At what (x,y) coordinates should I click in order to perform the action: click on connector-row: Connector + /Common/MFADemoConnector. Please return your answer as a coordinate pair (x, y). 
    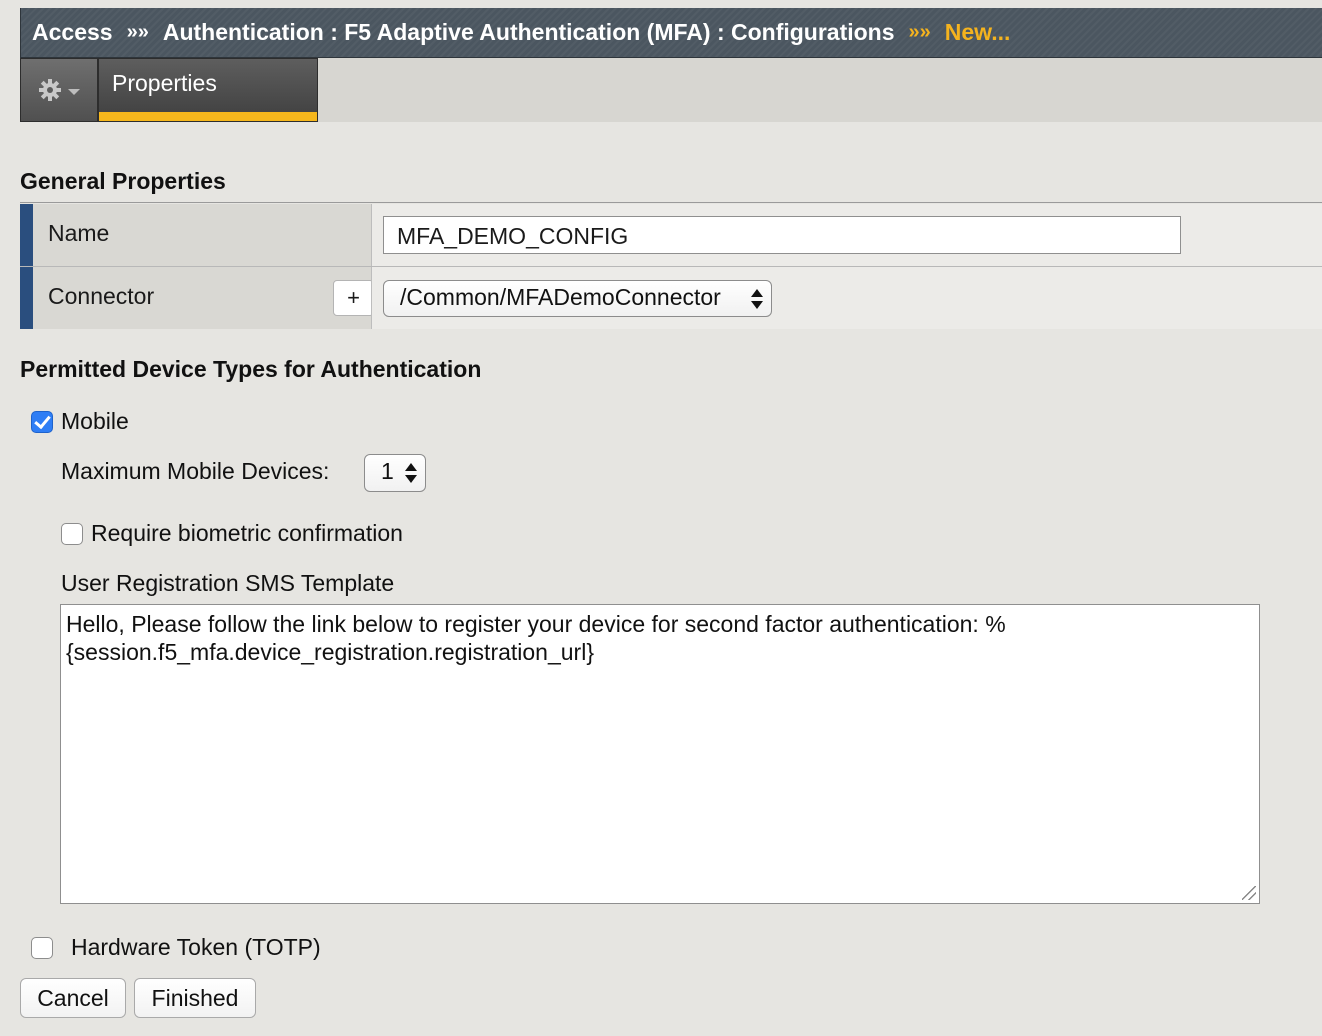
    Looking at the image, I should click on (671, 298).